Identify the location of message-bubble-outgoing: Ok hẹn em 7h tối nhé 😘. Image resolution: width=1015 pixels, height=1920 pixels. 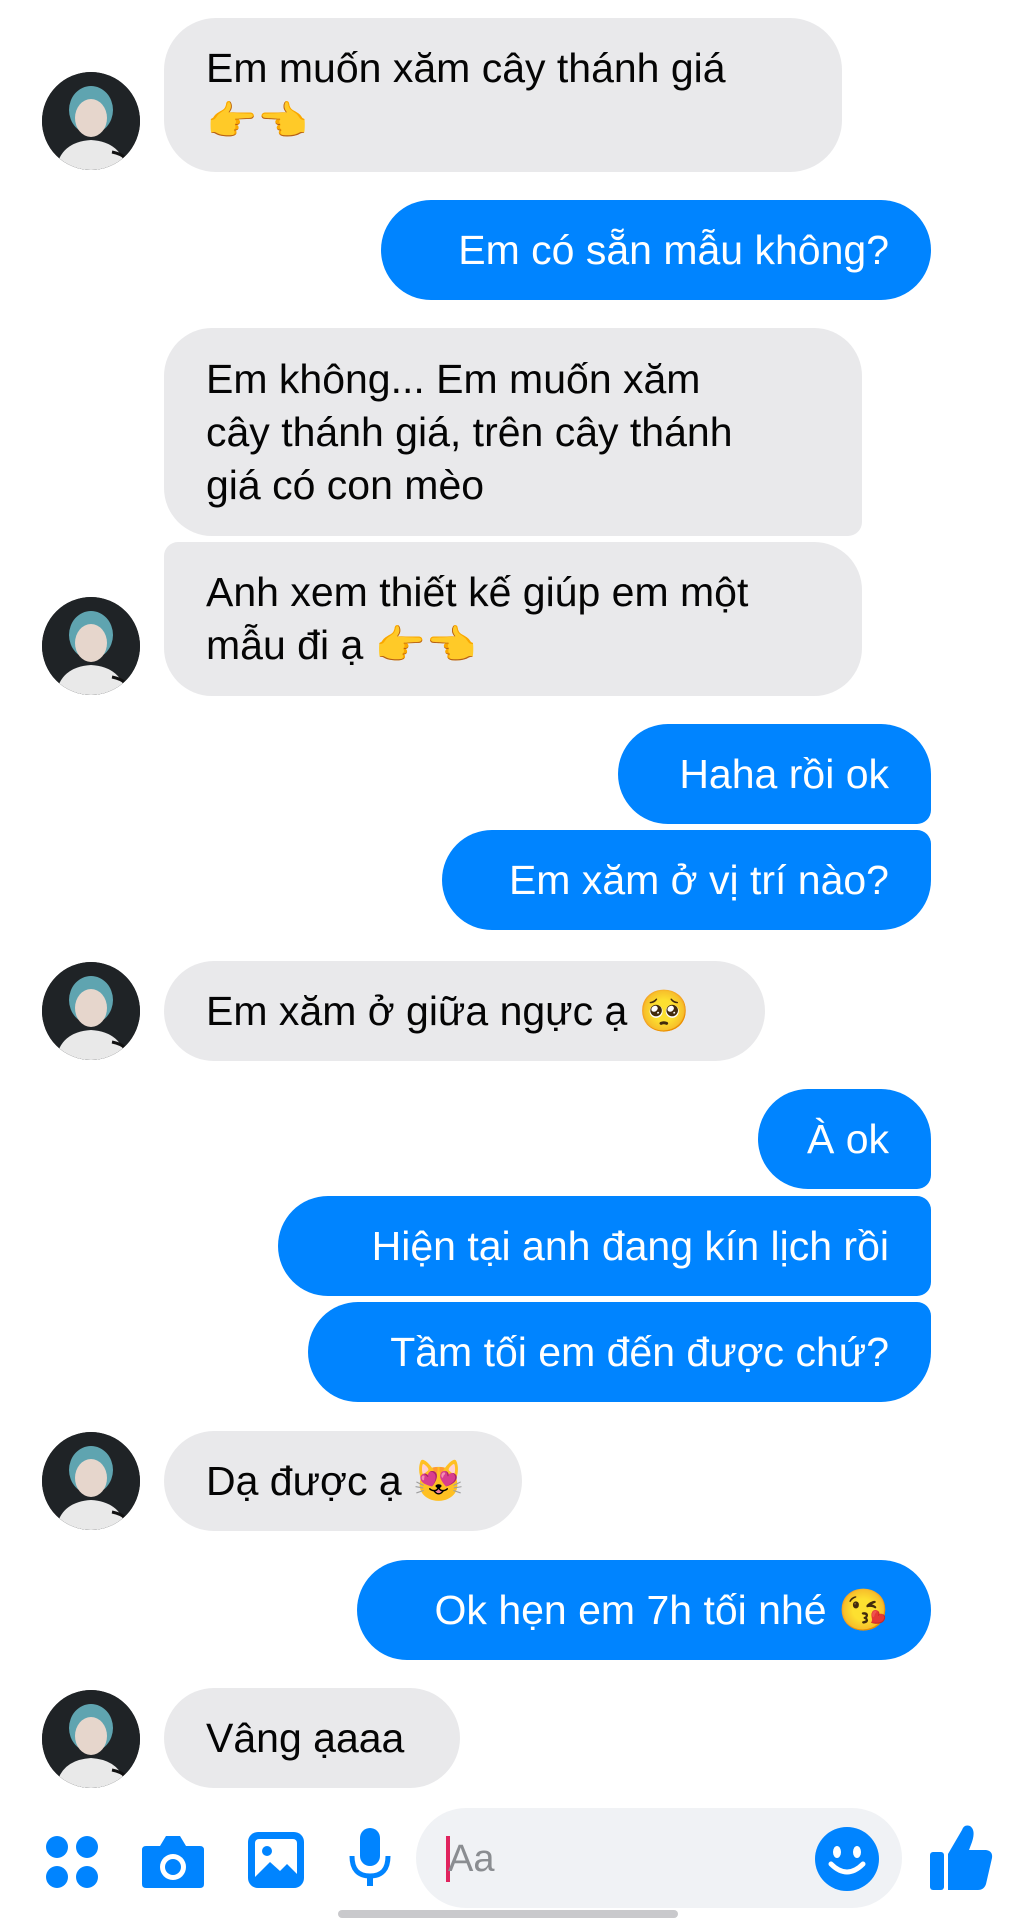
(644, 1610).